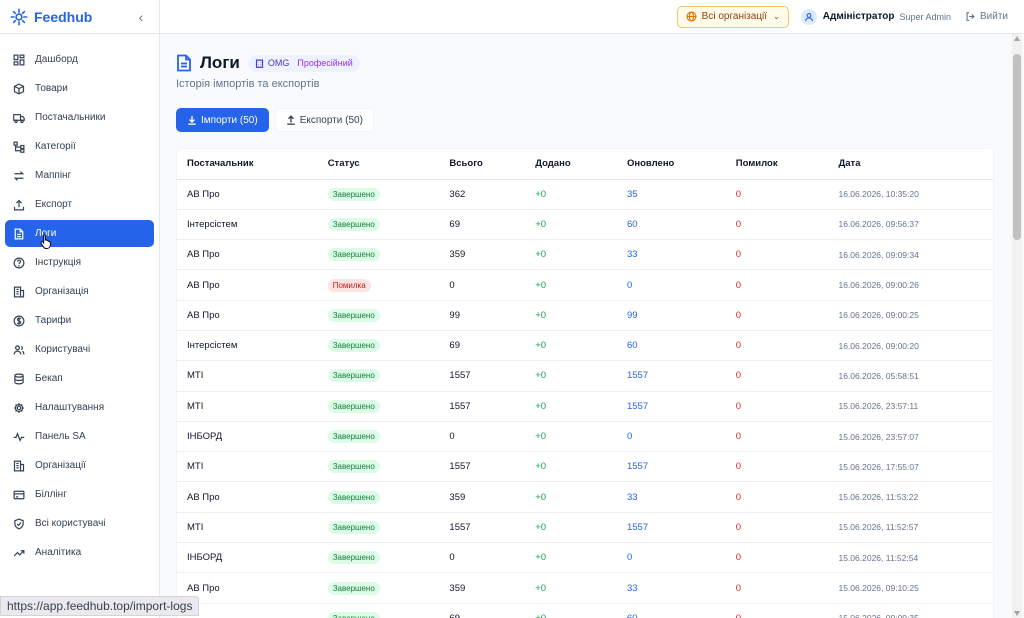  I want to click on supplier-cell: АВ Про, so click(247, 255).